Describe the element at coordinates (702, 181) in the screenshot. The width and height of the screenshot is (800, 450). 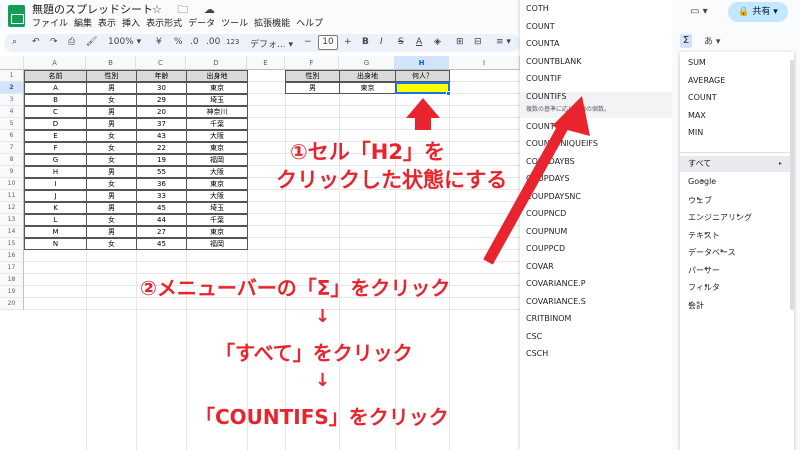
I see `category-item: Google ▸` at that location.